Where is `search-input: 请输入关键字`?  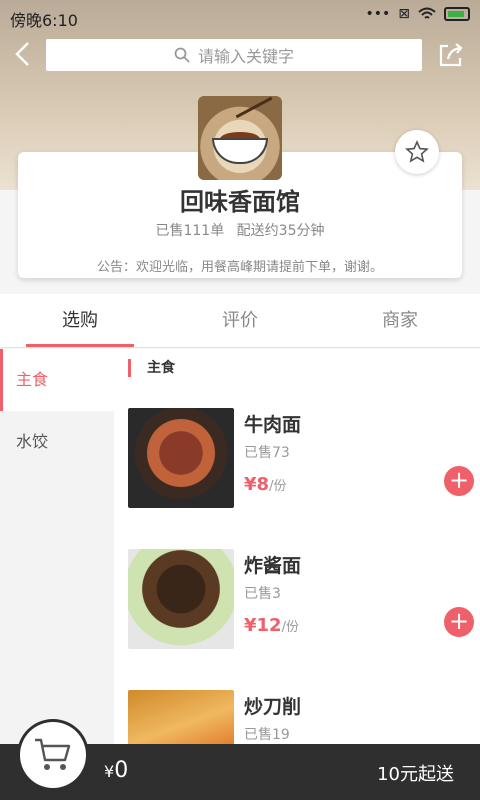
search-input: 请输入关键字 is located at coordinates (234, 55).